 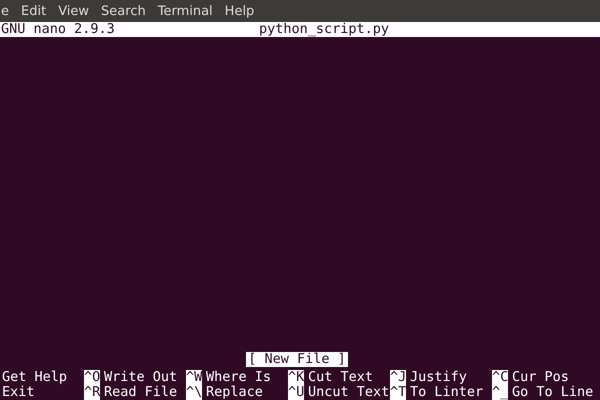 What do you see at coordinates (296, 377) in the screenshot?
I see `shortcut-key: ^K` at bounding box center [296, 377].